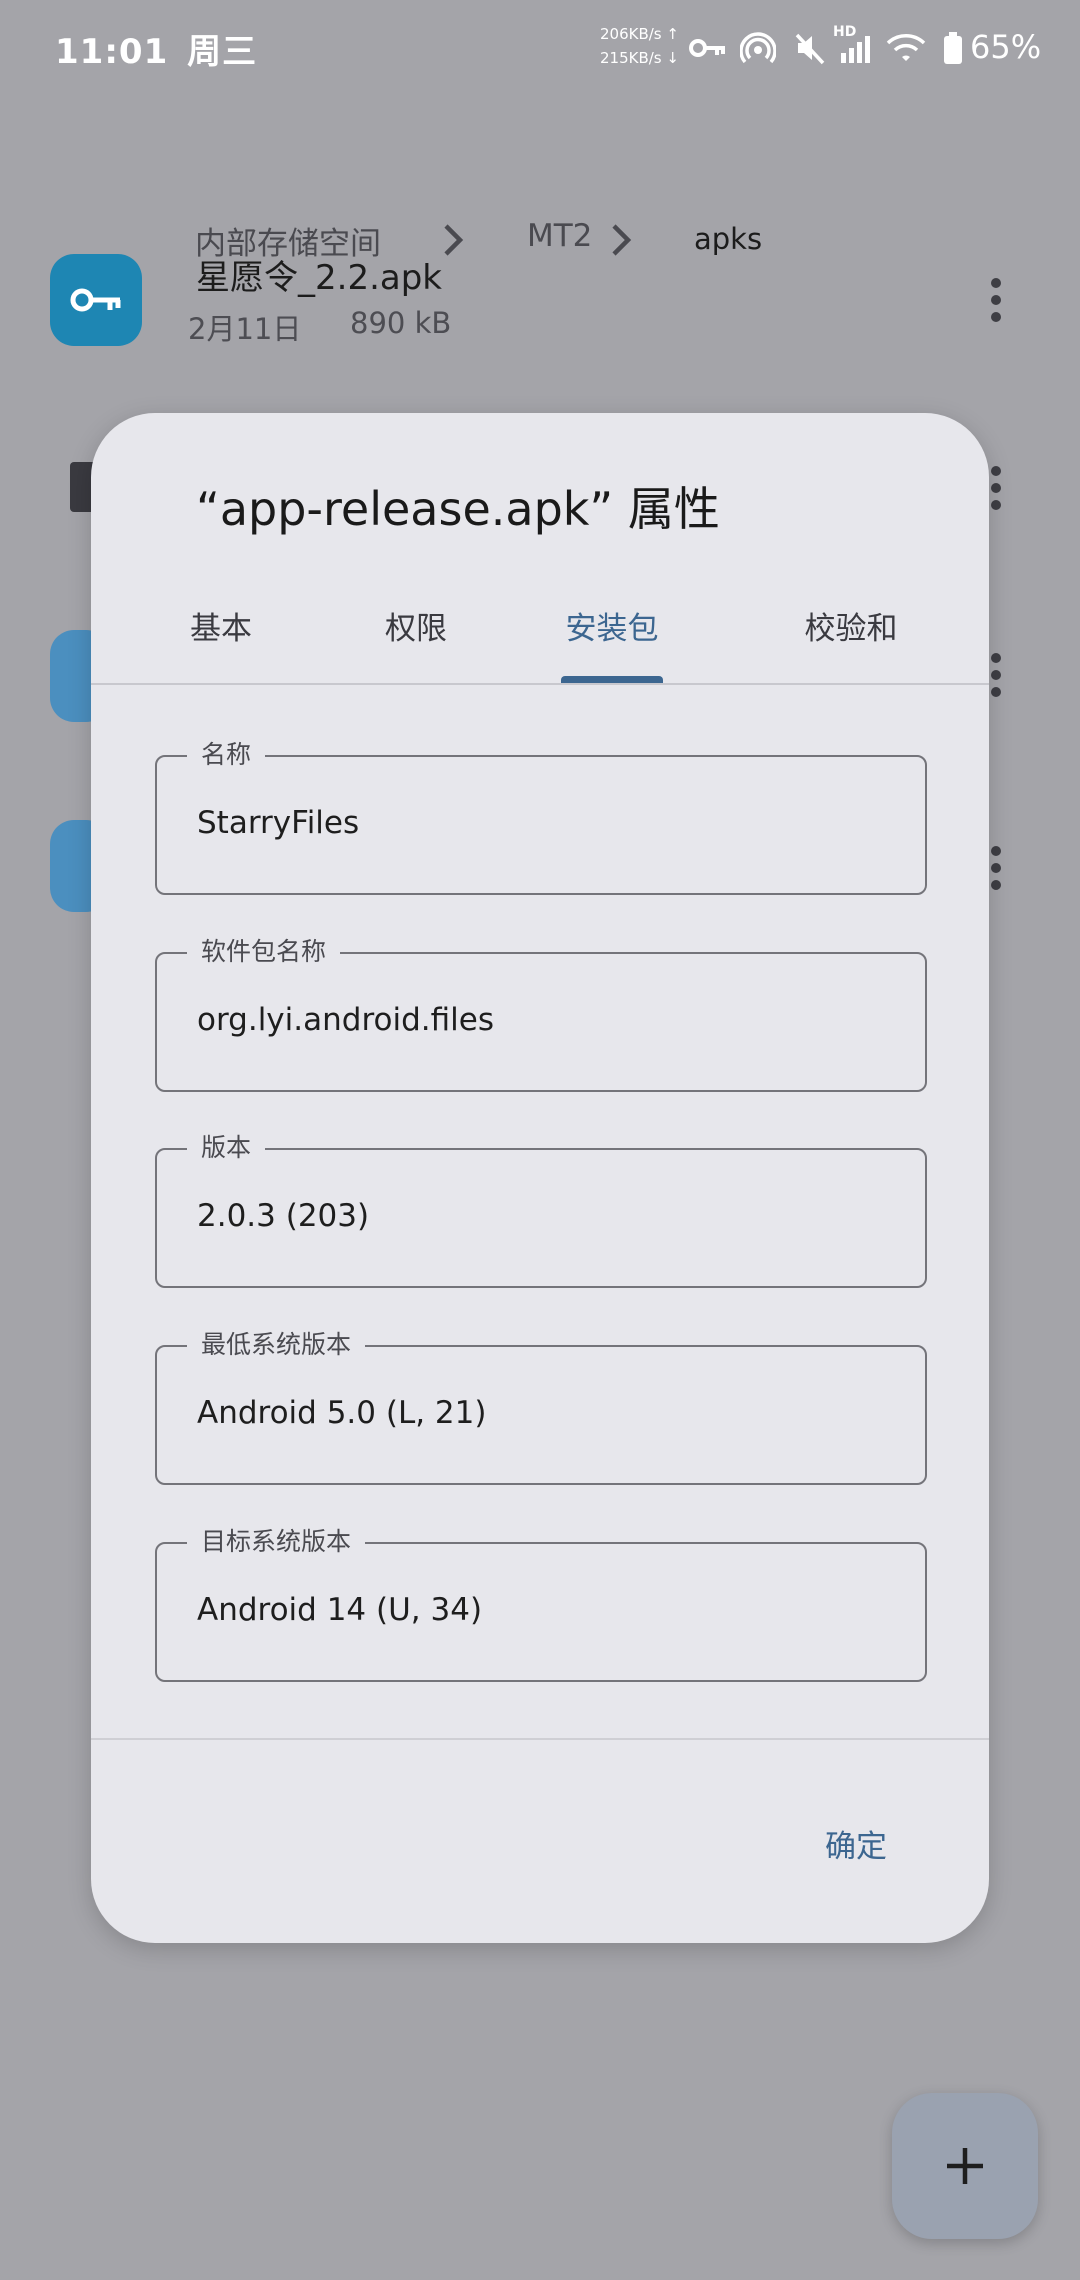 This screenshot has width=1080, height=2280. I want to click on tab-basic: 基本, so click(221, 625).